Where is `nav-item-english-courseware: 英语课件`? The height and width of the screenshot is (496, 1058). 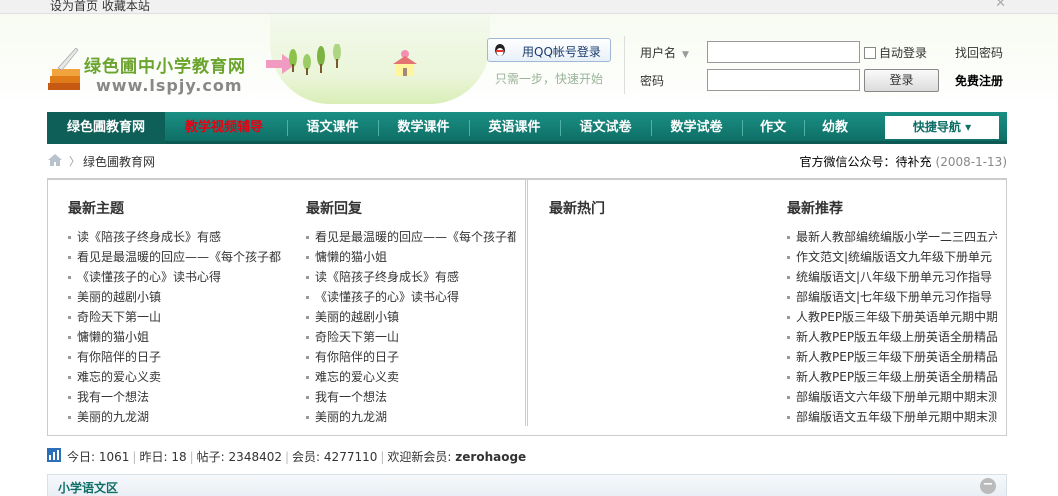 nav-item-english-courseware: 英语课件 is located at coordinates (514, 128).